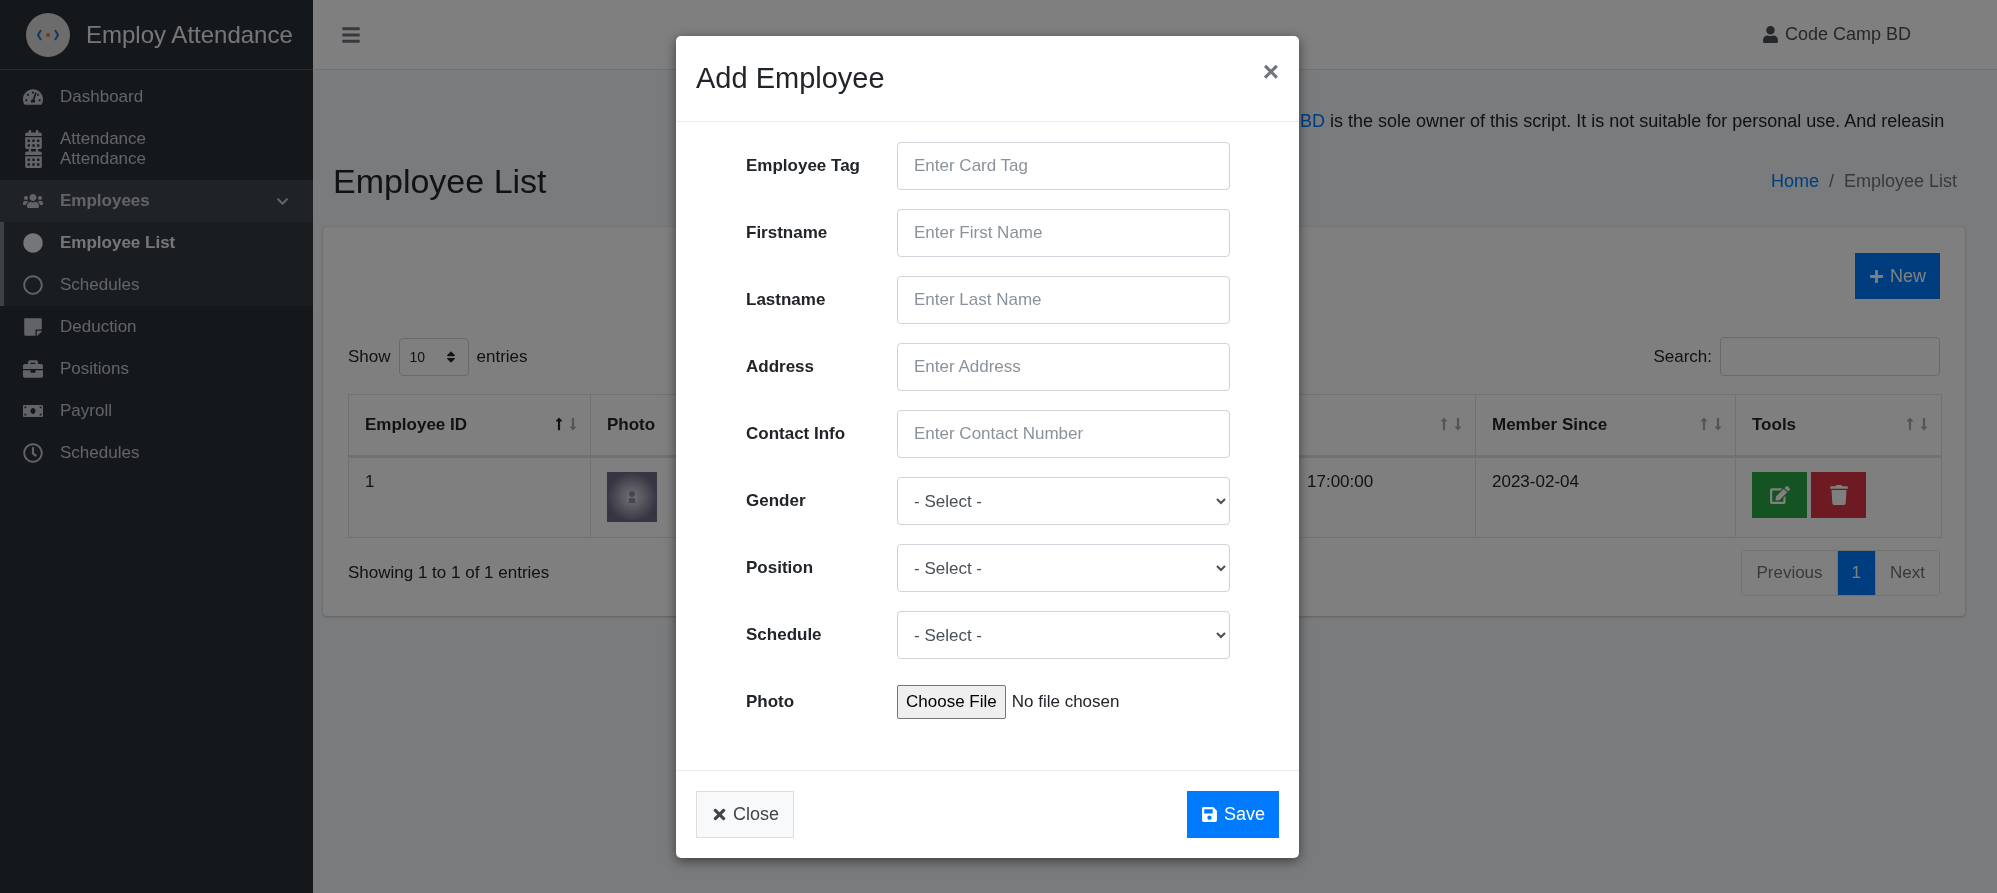  Describe the element at coordinates (33, 201) in the screenshot. I see `users-icon` at that location.